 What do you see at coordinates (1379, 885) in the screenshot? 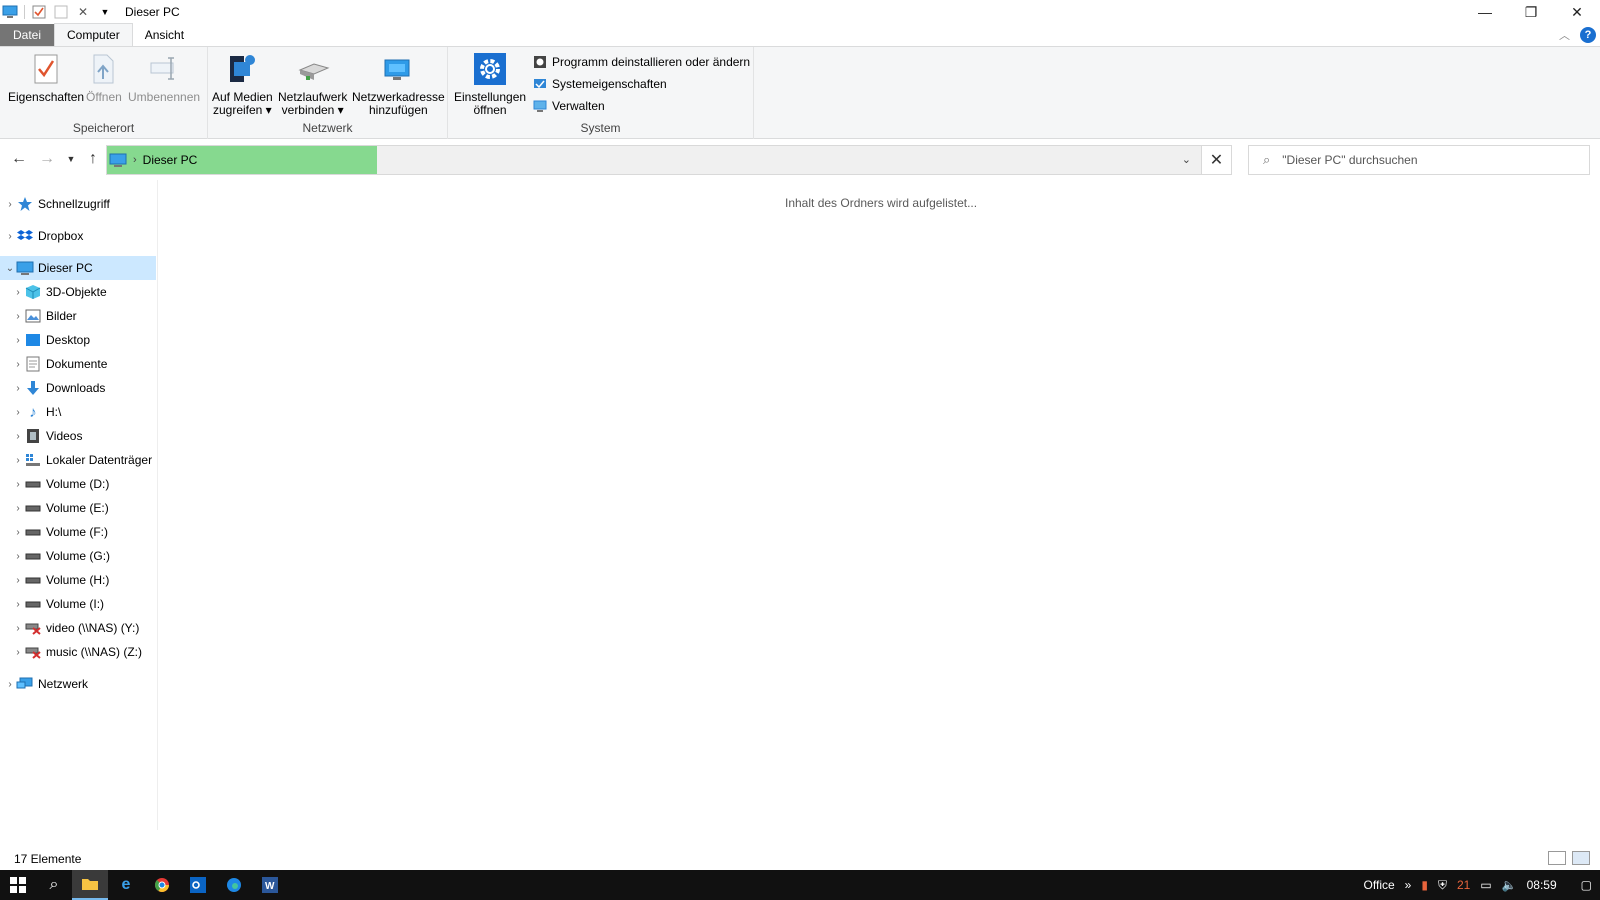
I see `tray-office-label: Office` at bounding box center [1379, 885].